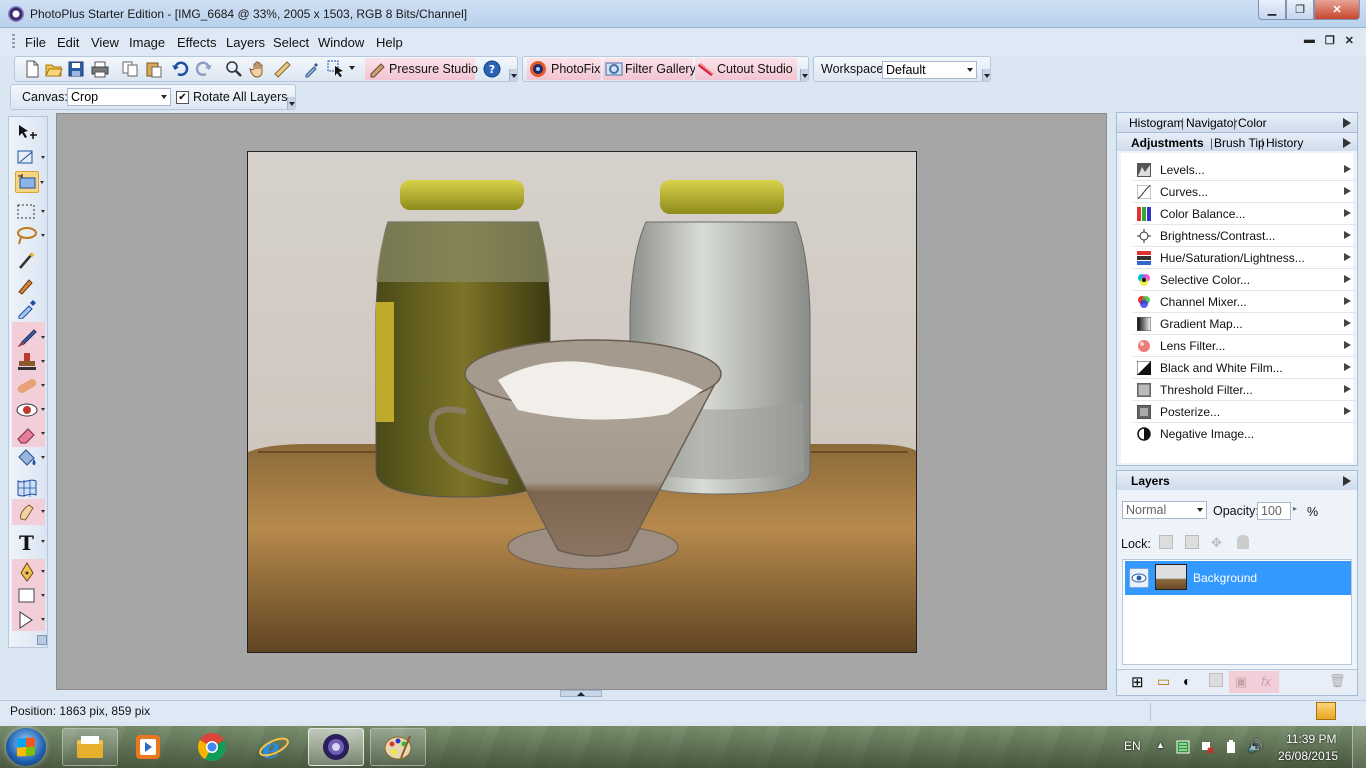 Image resolution: width=1366 pixels, height=768 pixels. What do you see at coordinates (30, 458) in the screenshot?
I see `fill-tool` at bounding box center [30, 458].